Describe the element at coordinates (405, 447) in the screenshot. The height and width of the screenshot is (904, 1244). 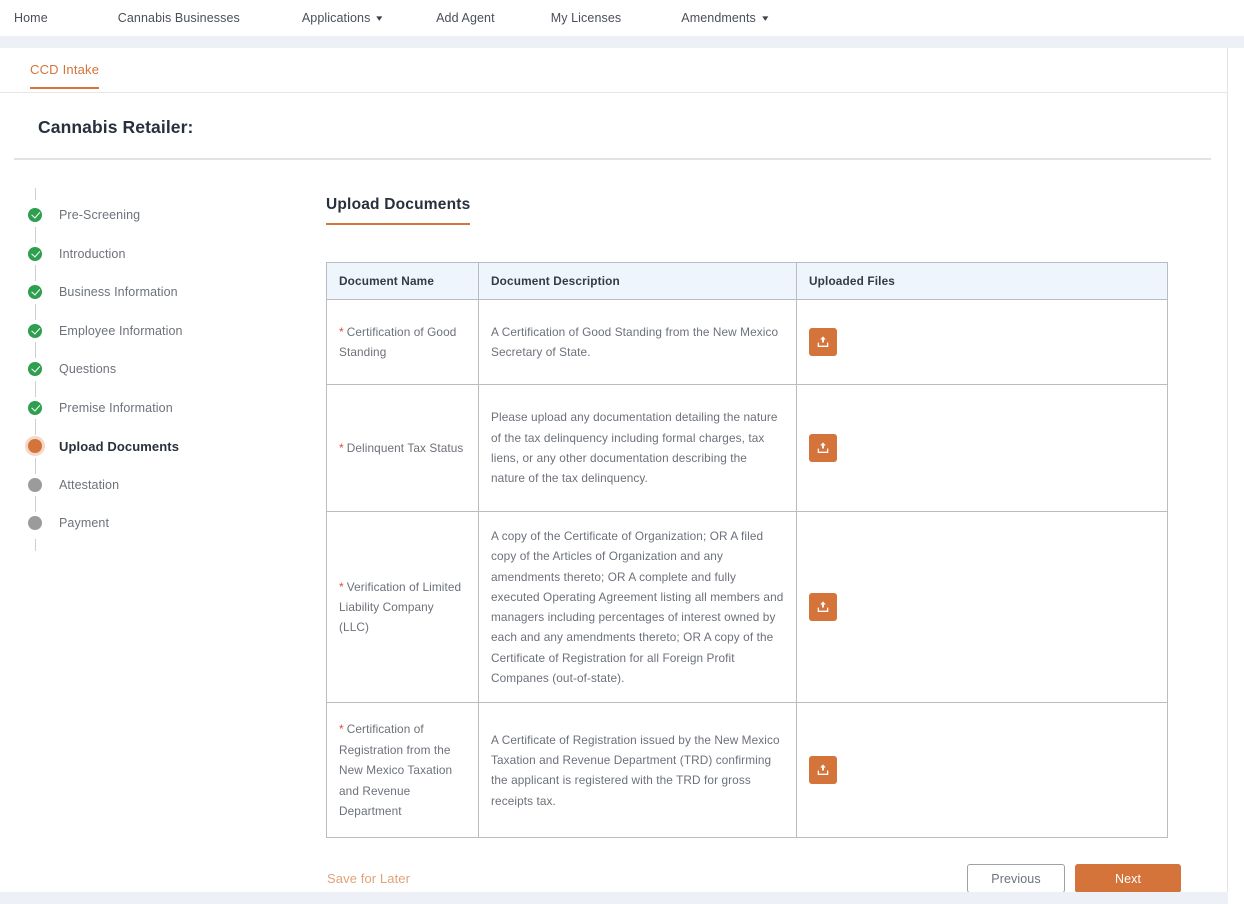
I see `document-name-text: Delinquent Tax Status` at that location.